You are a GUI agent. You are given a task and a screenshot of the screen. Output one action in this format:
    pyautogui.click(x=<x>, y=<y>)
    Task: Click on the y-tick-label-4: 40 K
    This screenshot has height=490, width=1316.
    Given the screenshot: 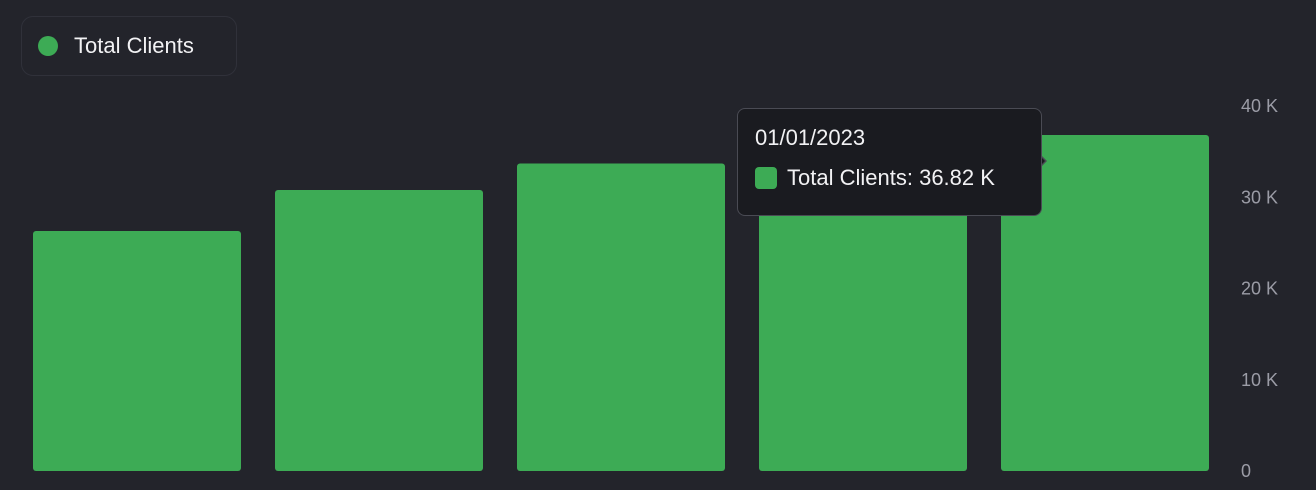 What is the action you would take?
    pyautogui.click(x=1259, y=106)
    